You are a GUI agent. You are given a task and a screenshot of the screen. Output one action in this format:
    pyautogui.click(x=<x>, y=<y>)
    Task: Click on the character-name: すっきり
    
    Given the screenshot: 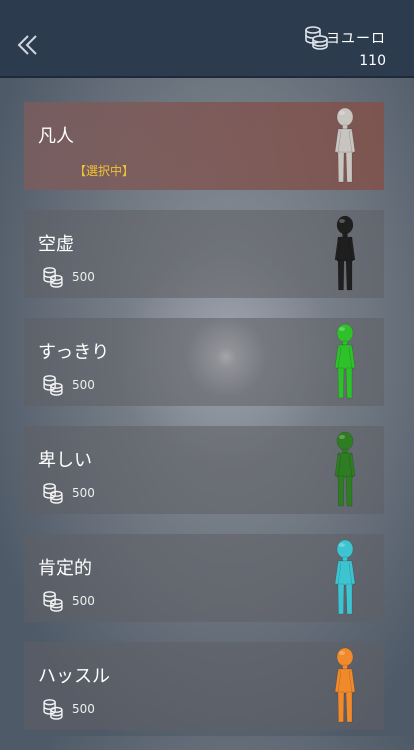 What is the action you would take?
    pyautogui.click(x=74, y=352)
    